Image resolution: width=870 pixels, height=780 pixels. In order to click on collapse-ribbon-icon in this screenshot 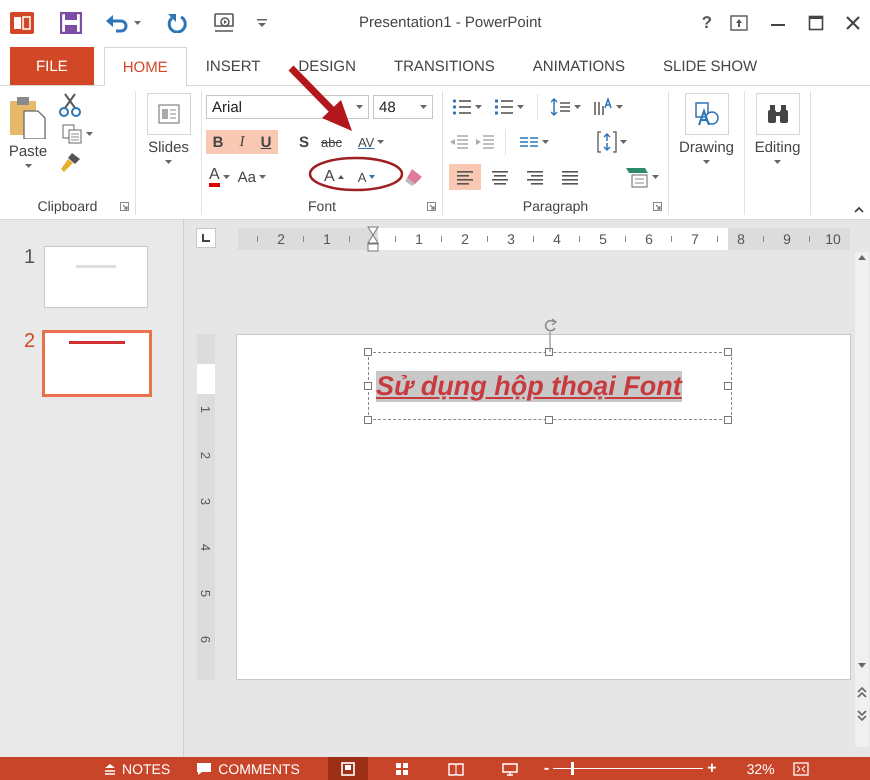, I will do `click(859, 209)`.